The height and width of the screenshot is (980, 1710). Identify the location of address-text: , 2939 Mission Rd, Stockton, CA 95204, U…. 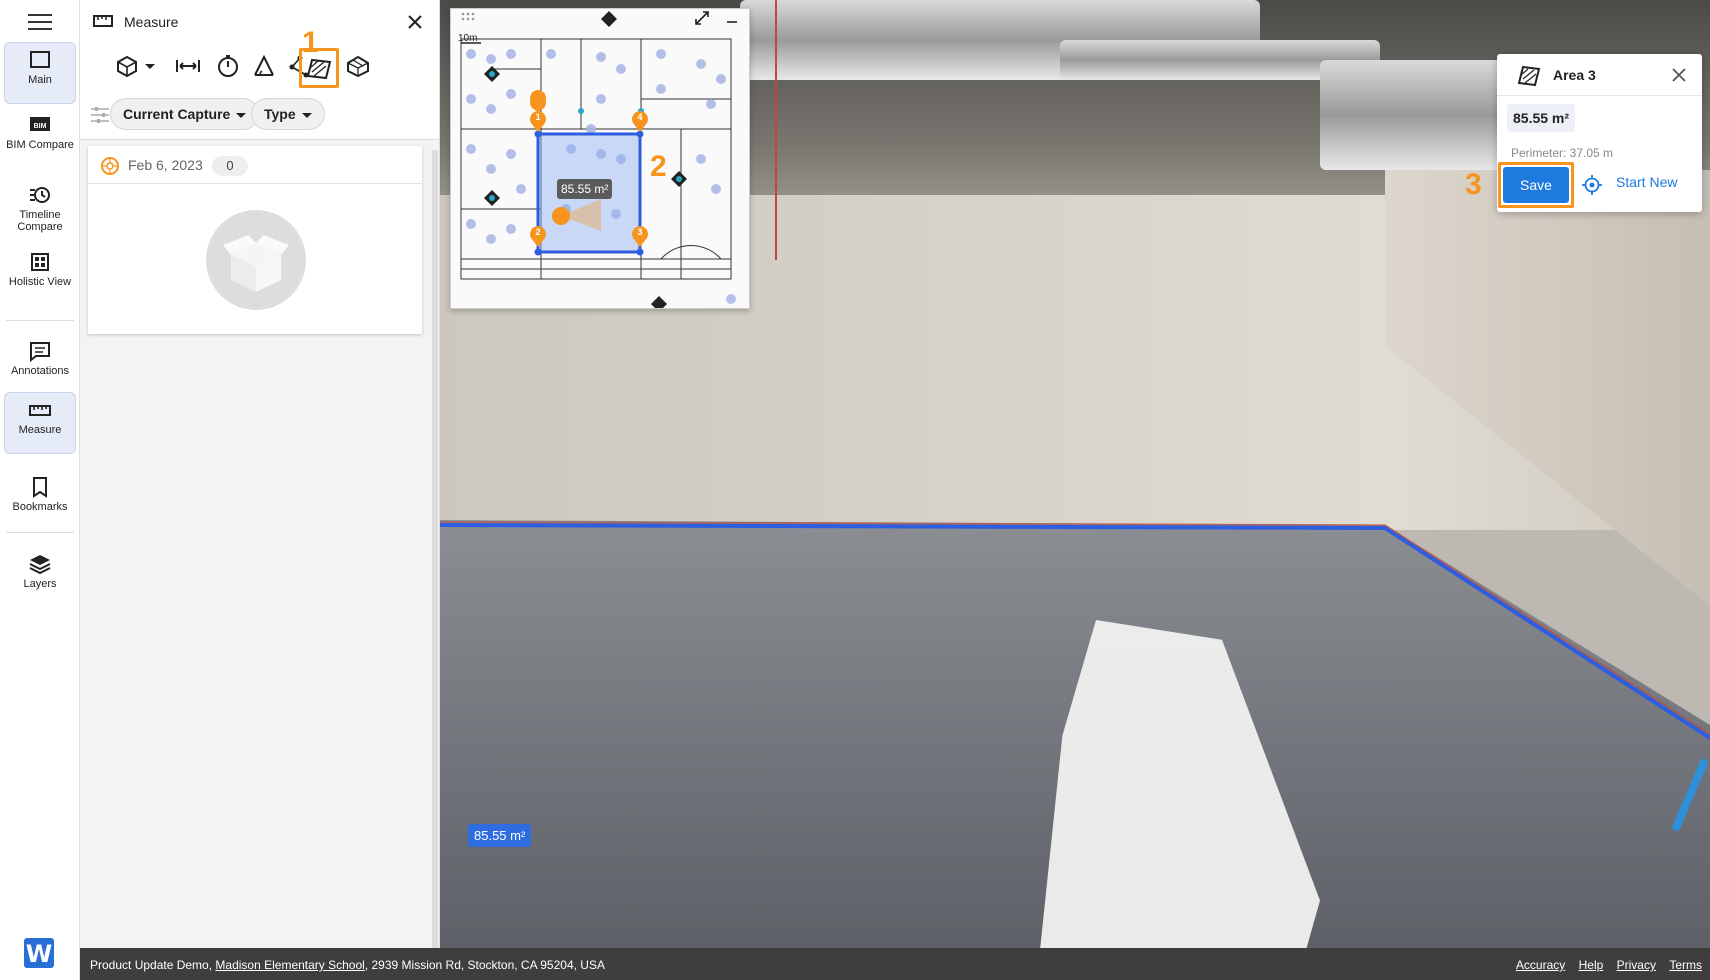
(484, 965).